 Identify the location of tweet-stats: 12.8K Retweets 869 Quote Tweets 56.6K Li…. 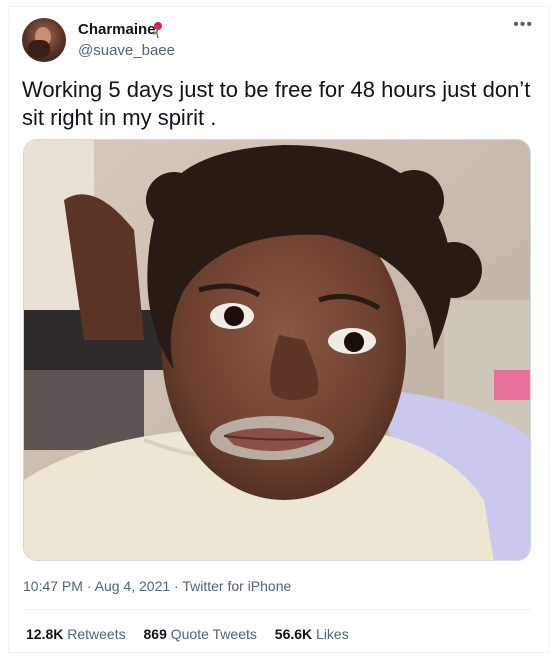
(194, 634).